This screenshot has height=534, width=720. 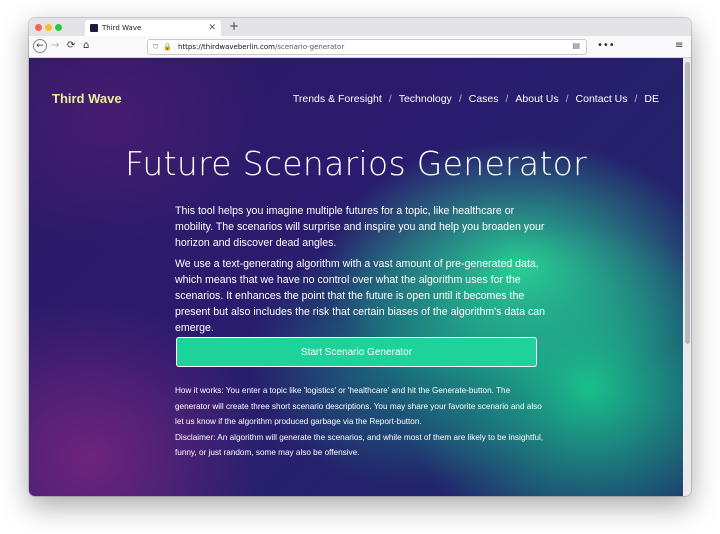 I want to click on start-scenario-generator-button: Start Scenario Generator, so click(x=356, y=352).